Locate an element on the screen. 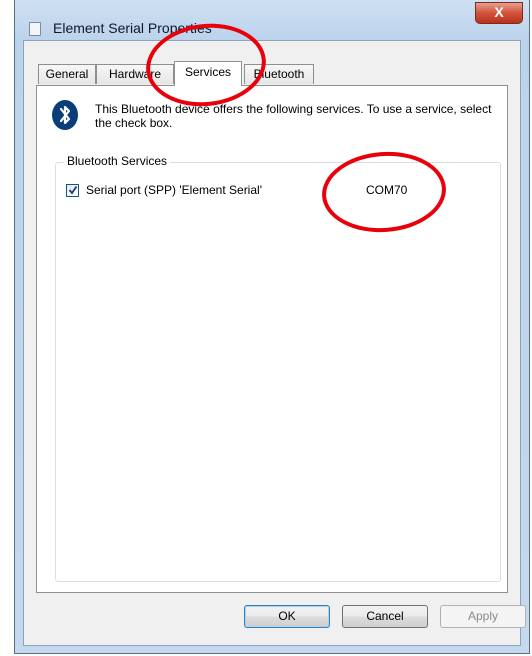  cancel-button: Cancel is located at coordinates (385, 616).